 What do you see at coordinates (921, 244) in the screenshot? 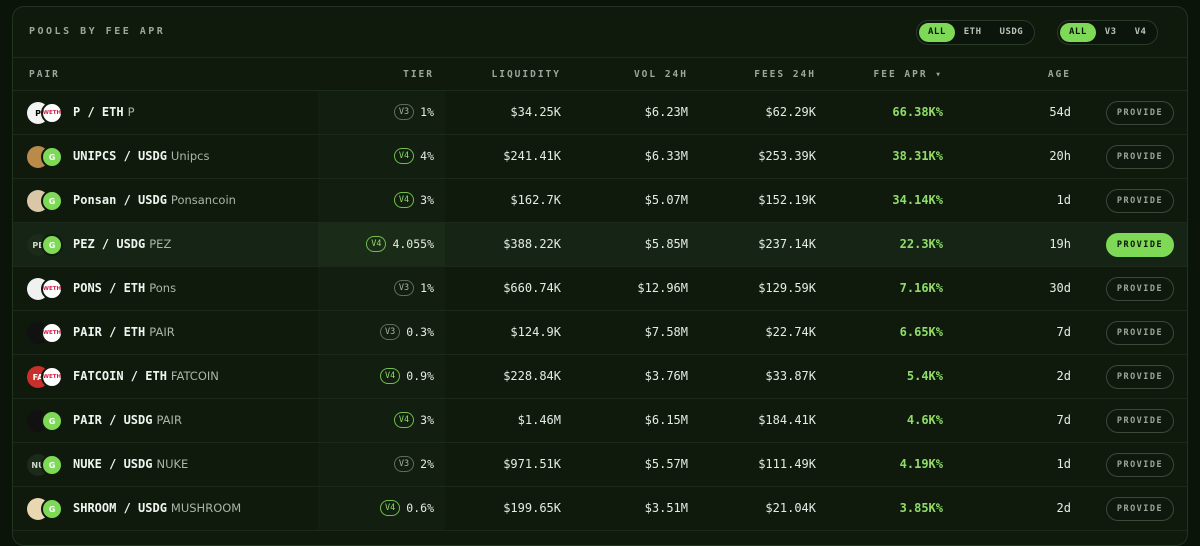
I see `apr-value: 22.3K%` at bounding box center [921, 244].